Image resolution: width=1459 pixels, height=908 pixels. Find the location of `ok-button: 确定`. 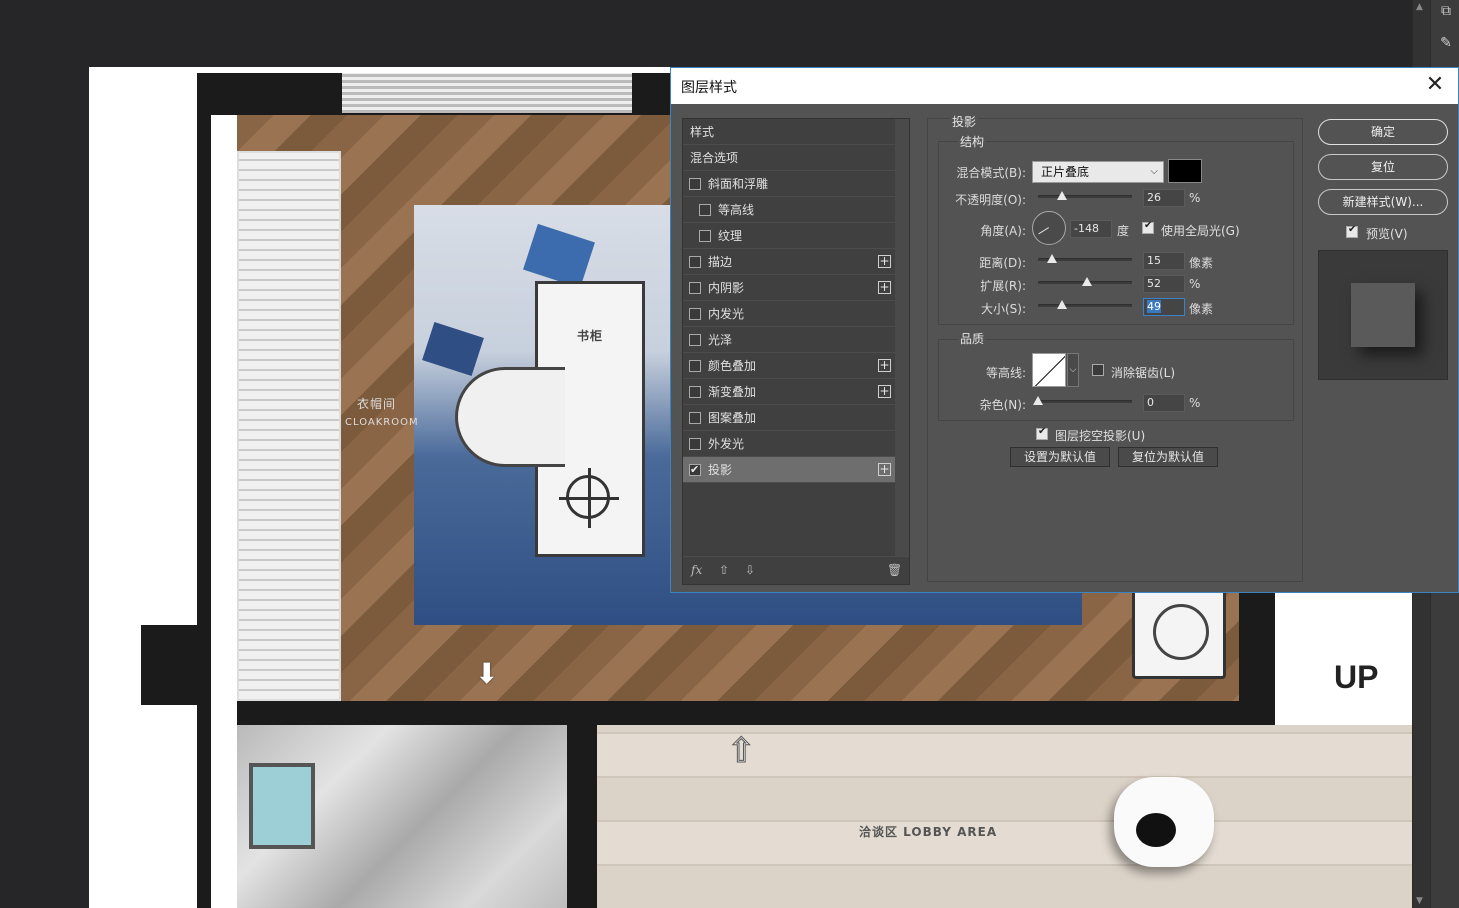

ok-button: 确定 is located at coordinates (1383, 132).